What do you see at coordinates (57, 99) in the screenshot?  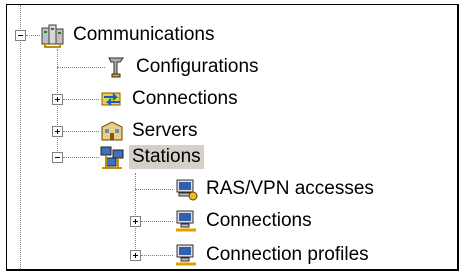 I see `expand-toggle-connections` at bounding box center [57, 99].